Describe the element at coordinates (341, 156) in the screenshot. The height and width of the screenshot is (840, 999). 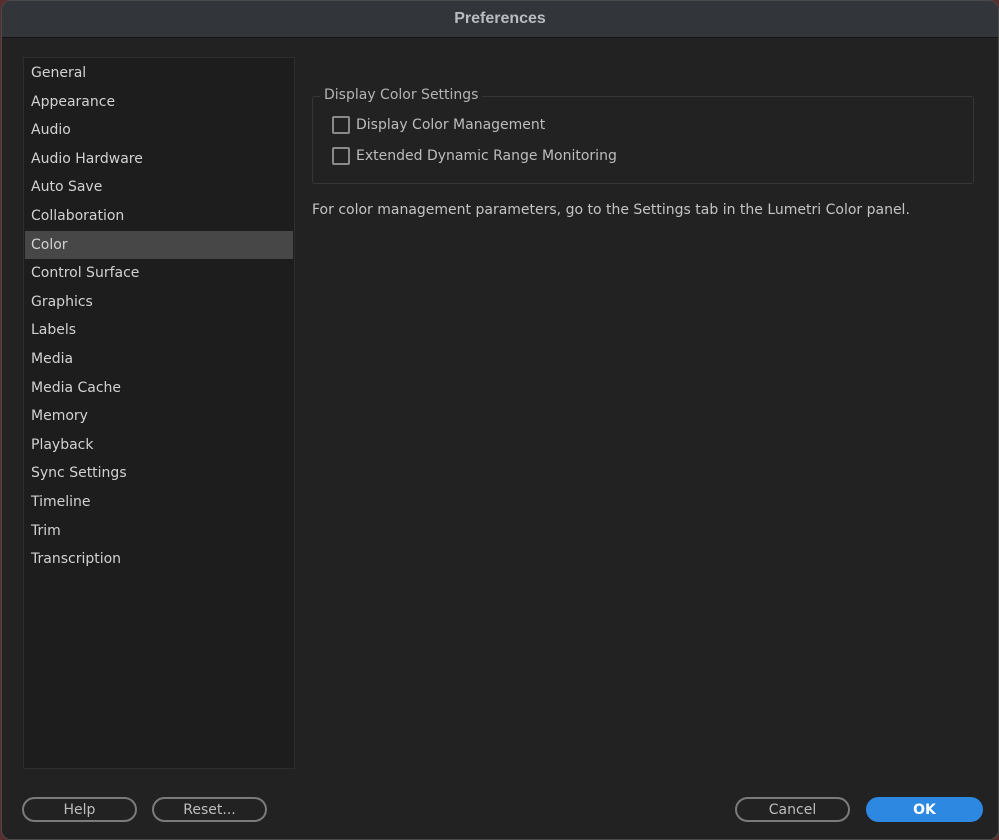
I see `extended-dynamic-range-checkbox` at that location.